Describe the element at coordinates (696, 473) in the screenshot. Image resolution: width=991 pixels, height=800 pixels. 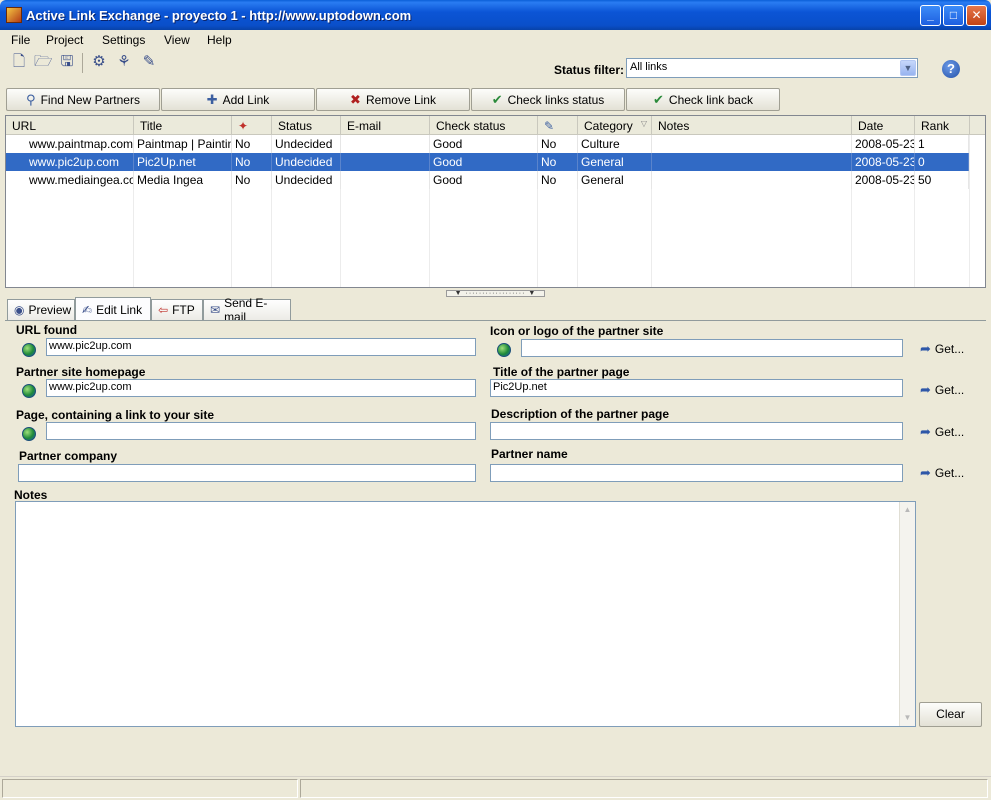
I see `partner-name-input` at that location.